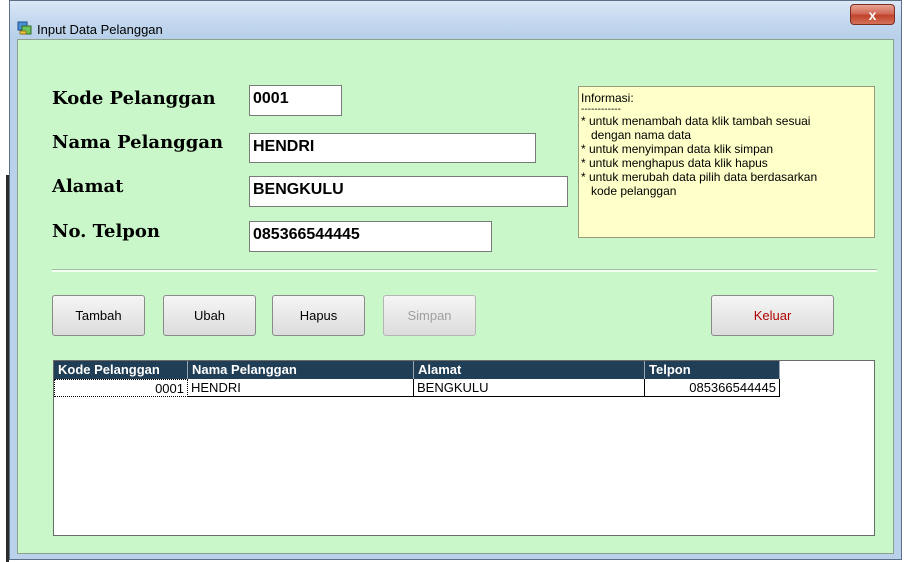 The image size is (905, 562). Describe the element at coordinates (138, 142) in the screenshot. I see `nama-pelanggan-label: Nama Pelanggan` at that location.